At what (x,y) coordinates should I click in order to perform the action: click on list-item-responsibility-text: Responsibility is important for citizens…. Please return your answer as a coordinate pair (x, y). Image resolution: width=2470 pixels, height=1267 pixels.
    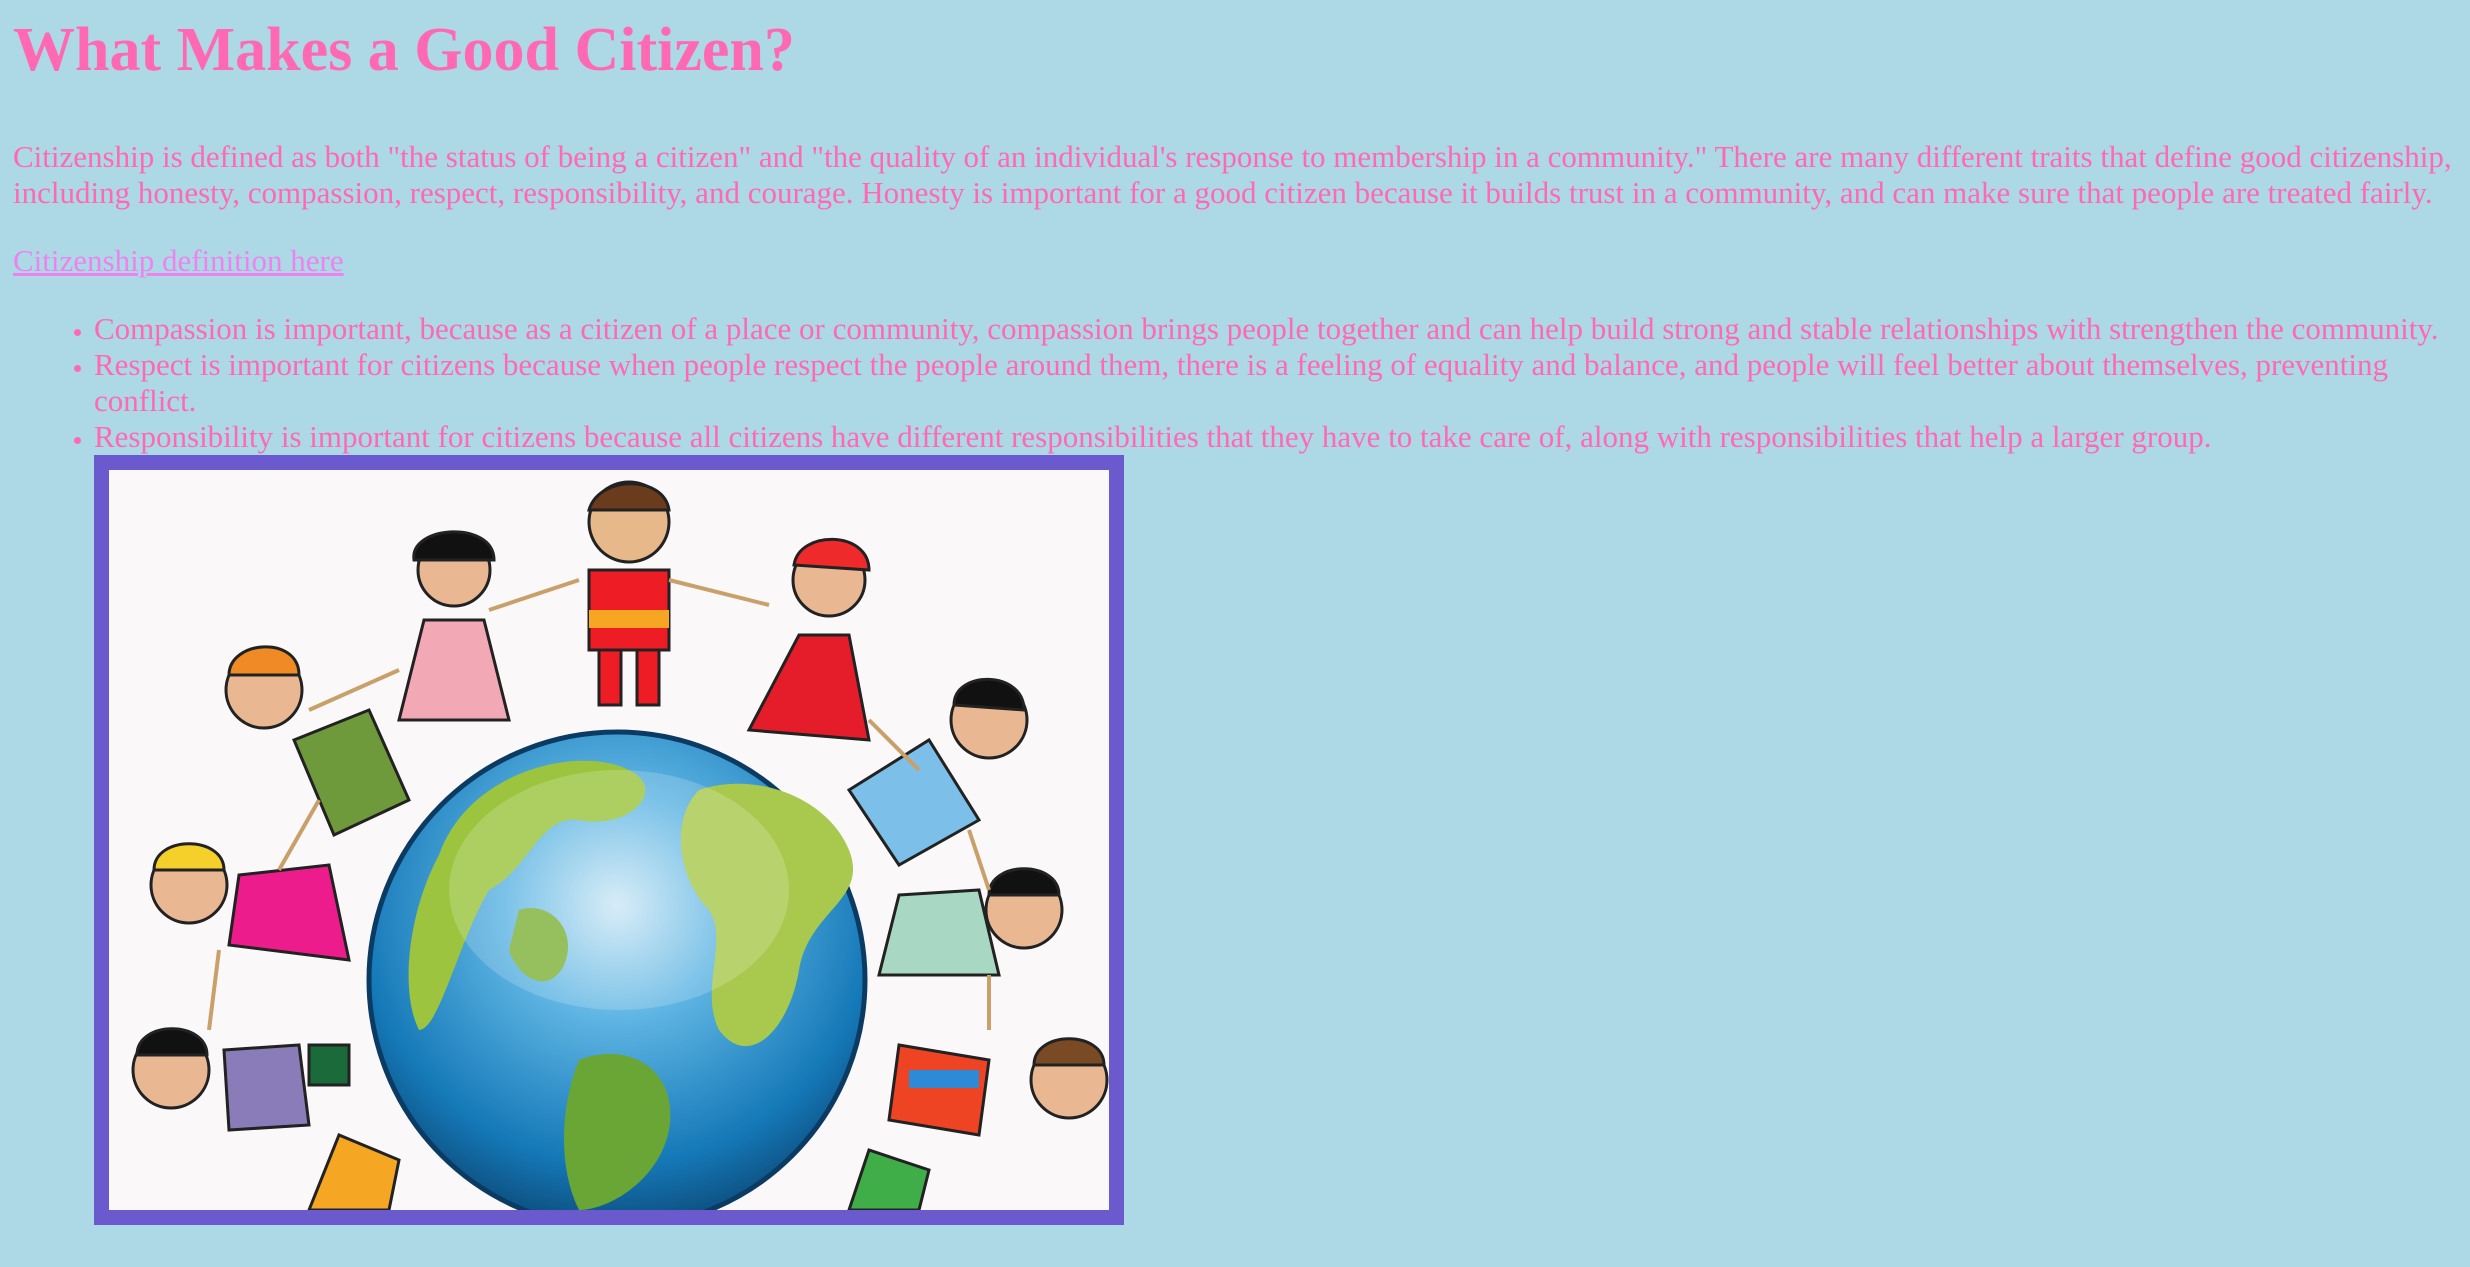
    Looking at the image, I should click on (1153, 436).